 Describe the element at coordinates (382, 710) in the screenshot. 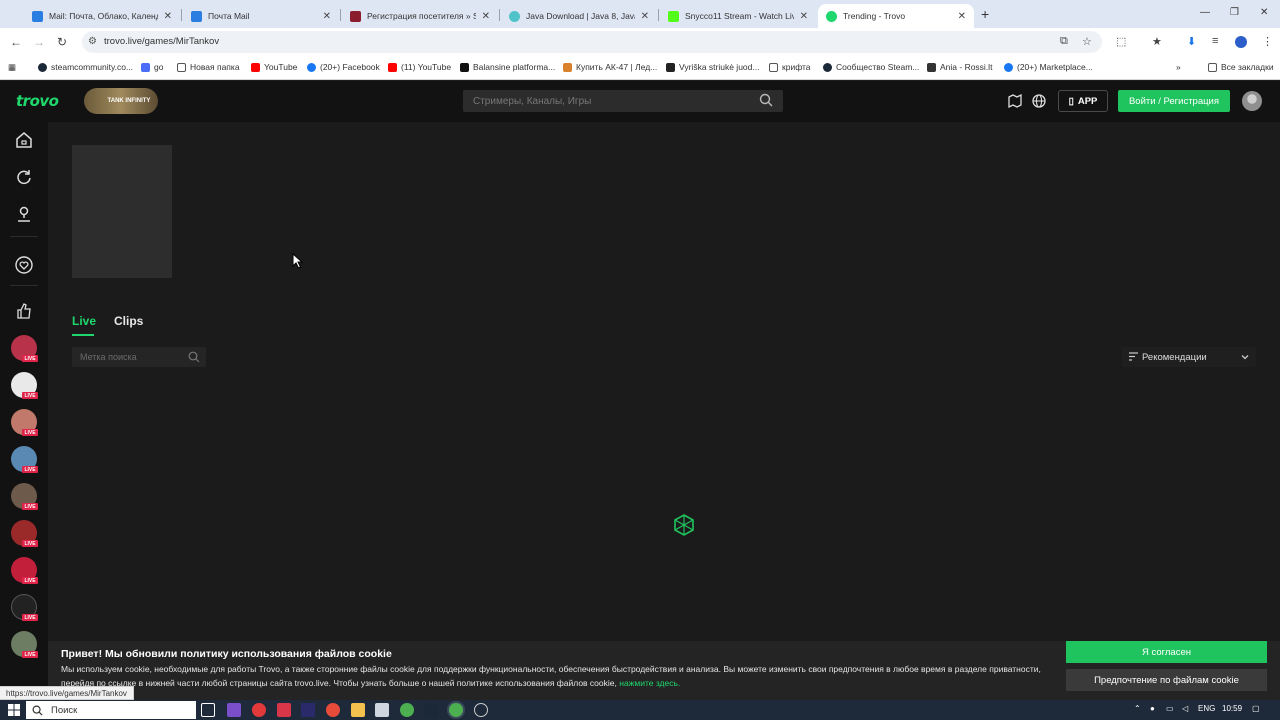

I see `notepad-icon` at that location.